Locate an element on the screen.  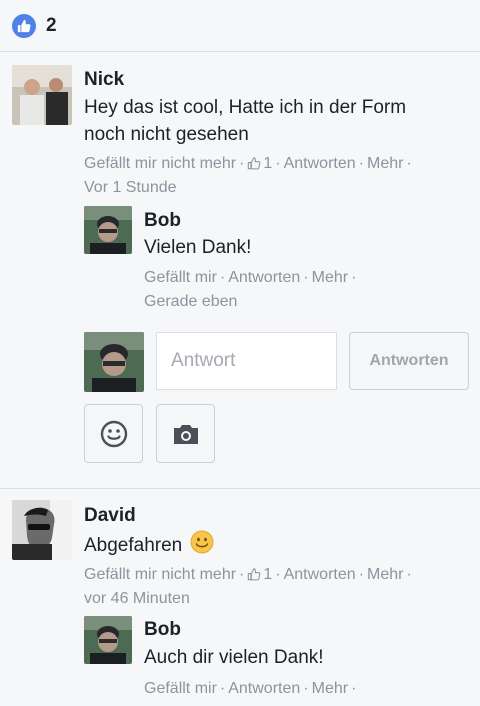
reply-input is located at coordinates (246, 361).